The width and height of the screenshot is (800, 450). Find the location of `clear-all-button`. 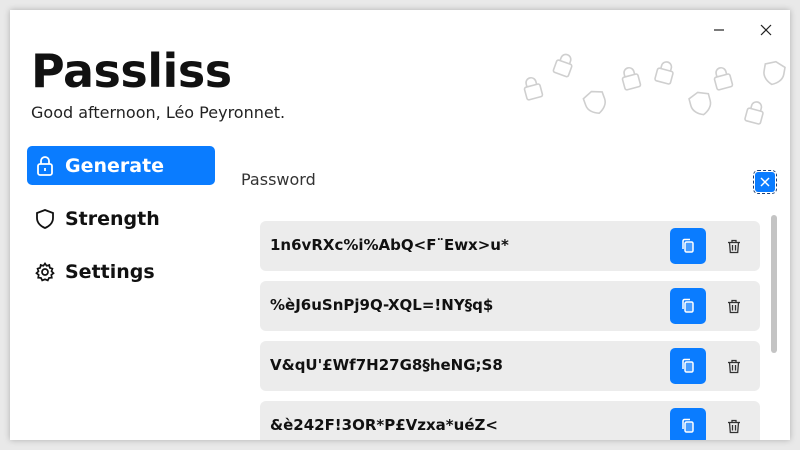

clear-all-button is located at coordinates (765, 182).